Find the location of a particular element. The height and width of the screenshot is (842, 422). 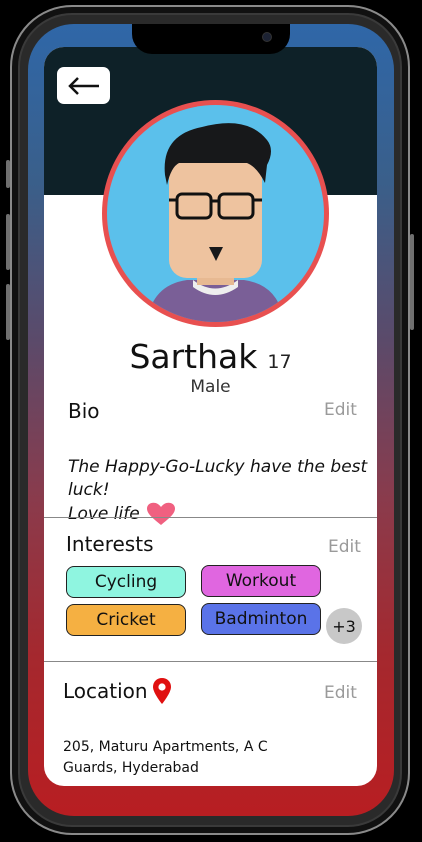

bio-line-1: The Happy-Go-Lucky have the best luck! is located at coordinates (218, 478).